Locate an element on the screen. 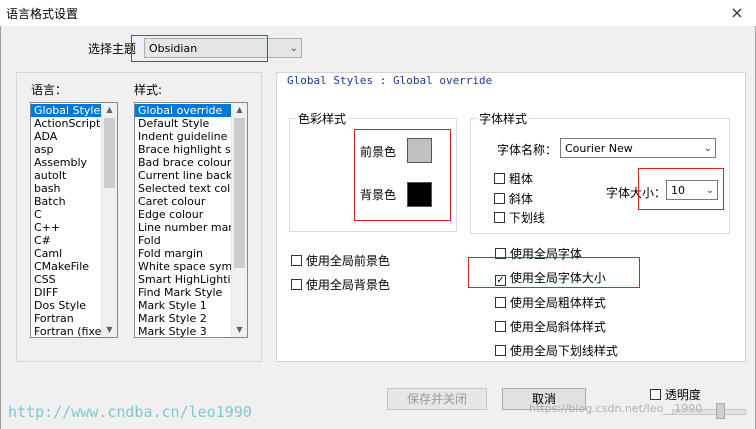  transparency-row: 透明度 is located at coordinates (675, 394).